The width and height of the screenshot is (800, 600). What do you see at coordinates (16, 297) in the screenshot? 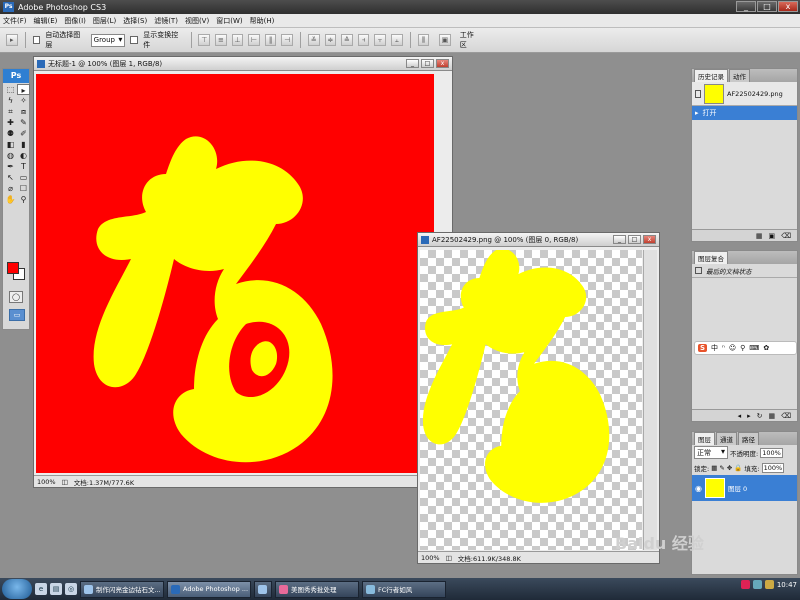
I see `quick-mask-icon: ◯` at bounding box center [16, 297].